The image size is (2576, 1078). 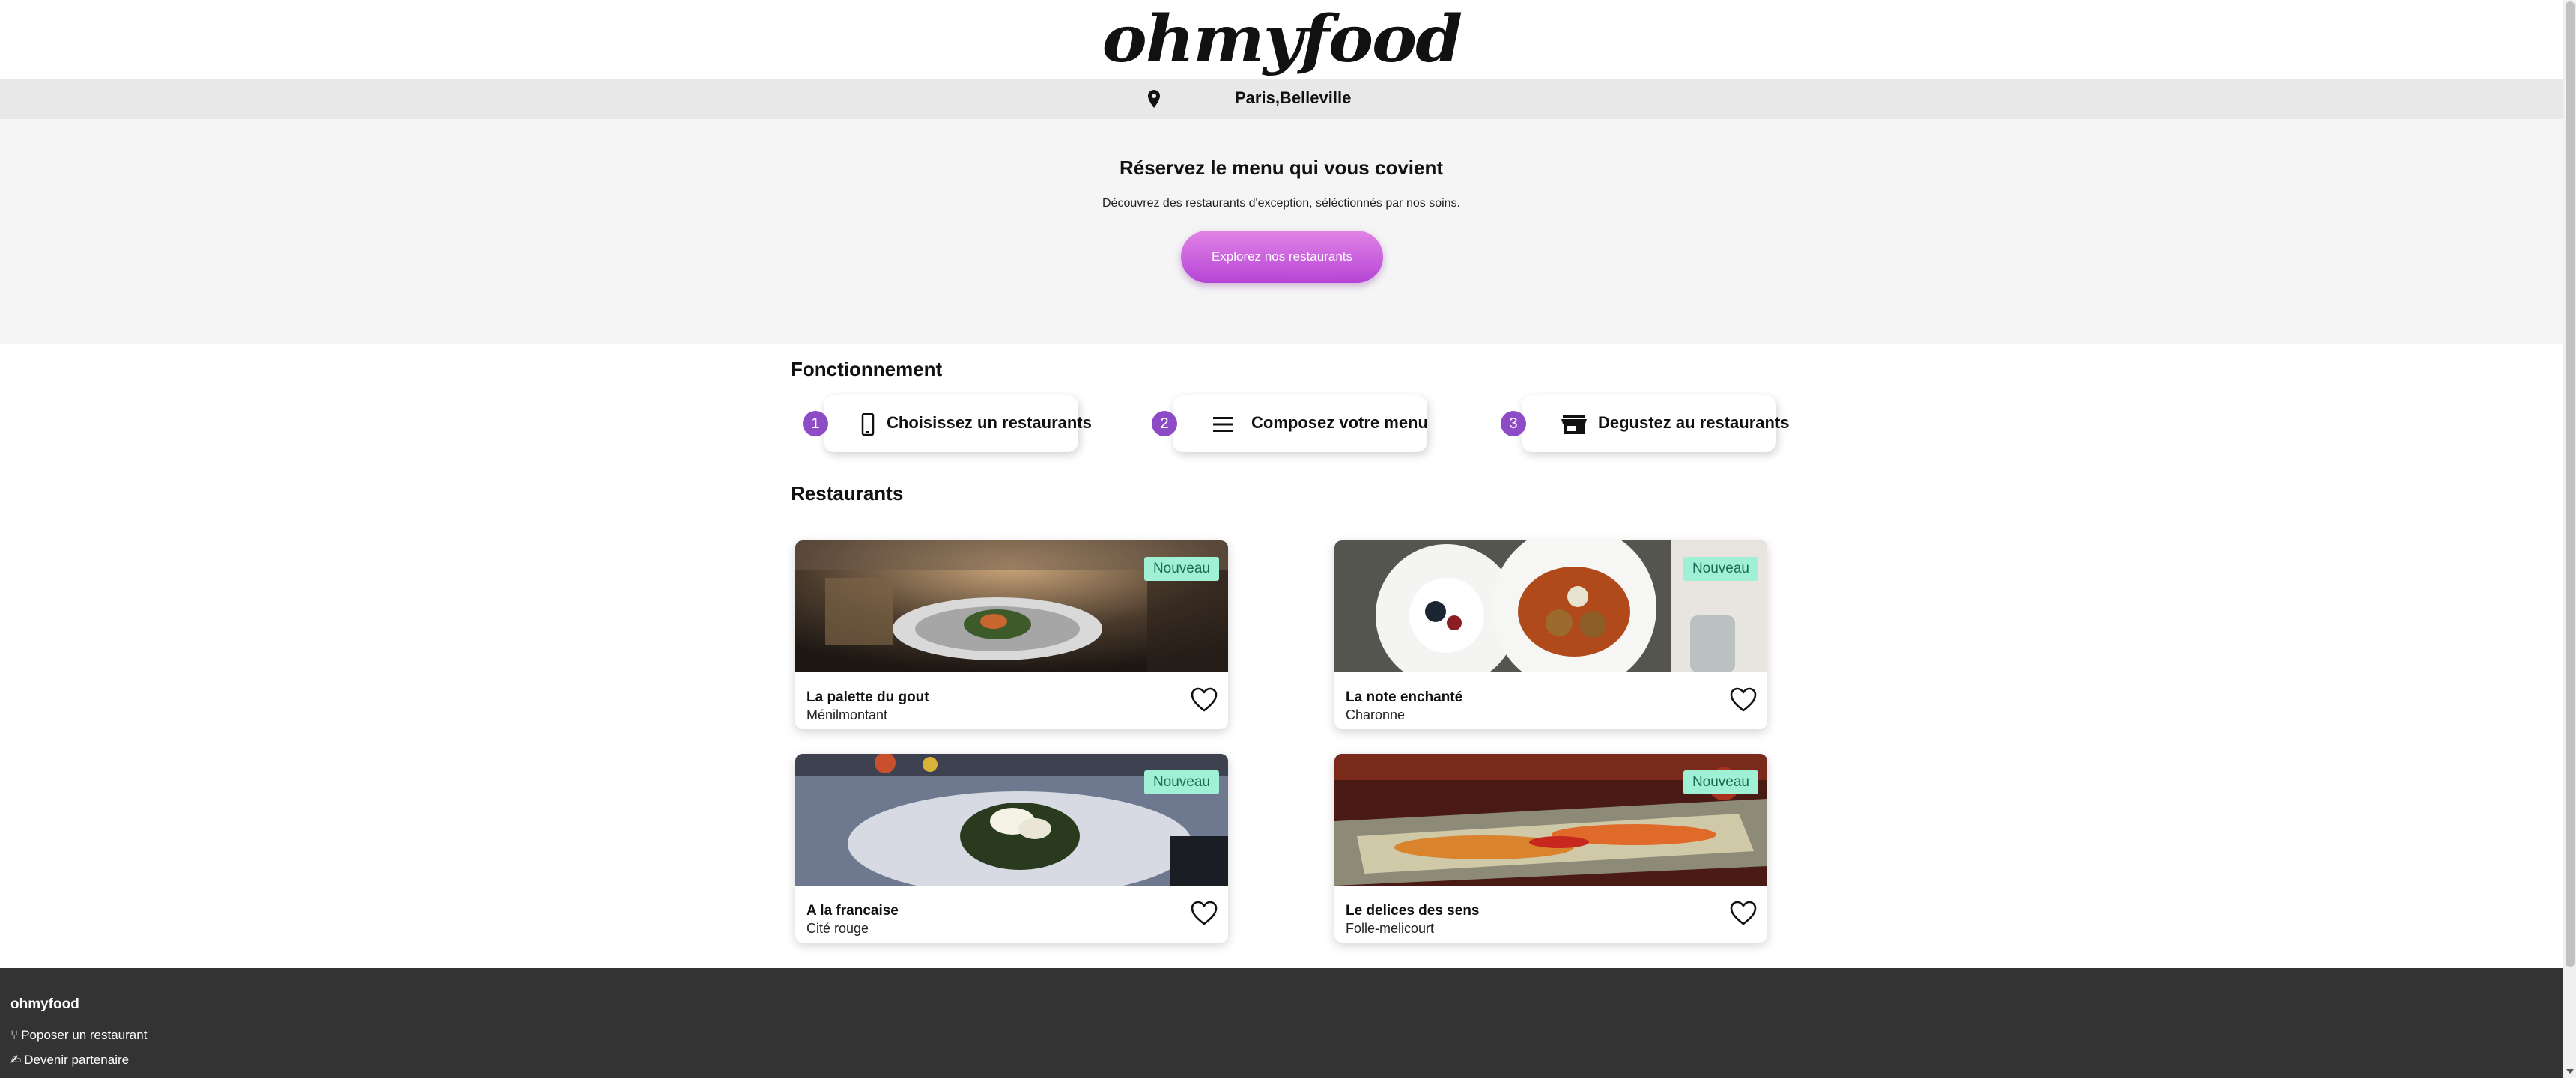 What do you see at coordinates (1281, 167) in the screenshot?
I see `hero-title: Réservez le menu qui vous covient` at bounding box center [1281, 167].